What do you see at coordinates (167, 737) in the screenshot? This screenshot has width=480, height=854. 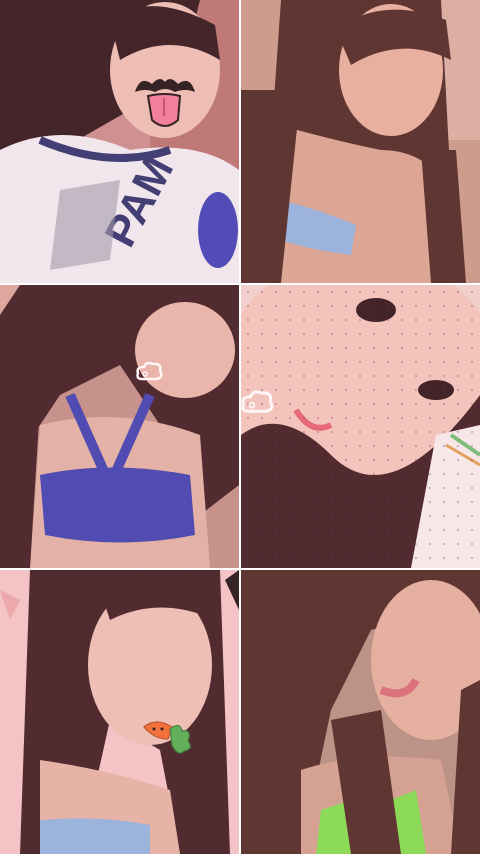 I see `carrot-sticker` at bounding box center [167, 737].